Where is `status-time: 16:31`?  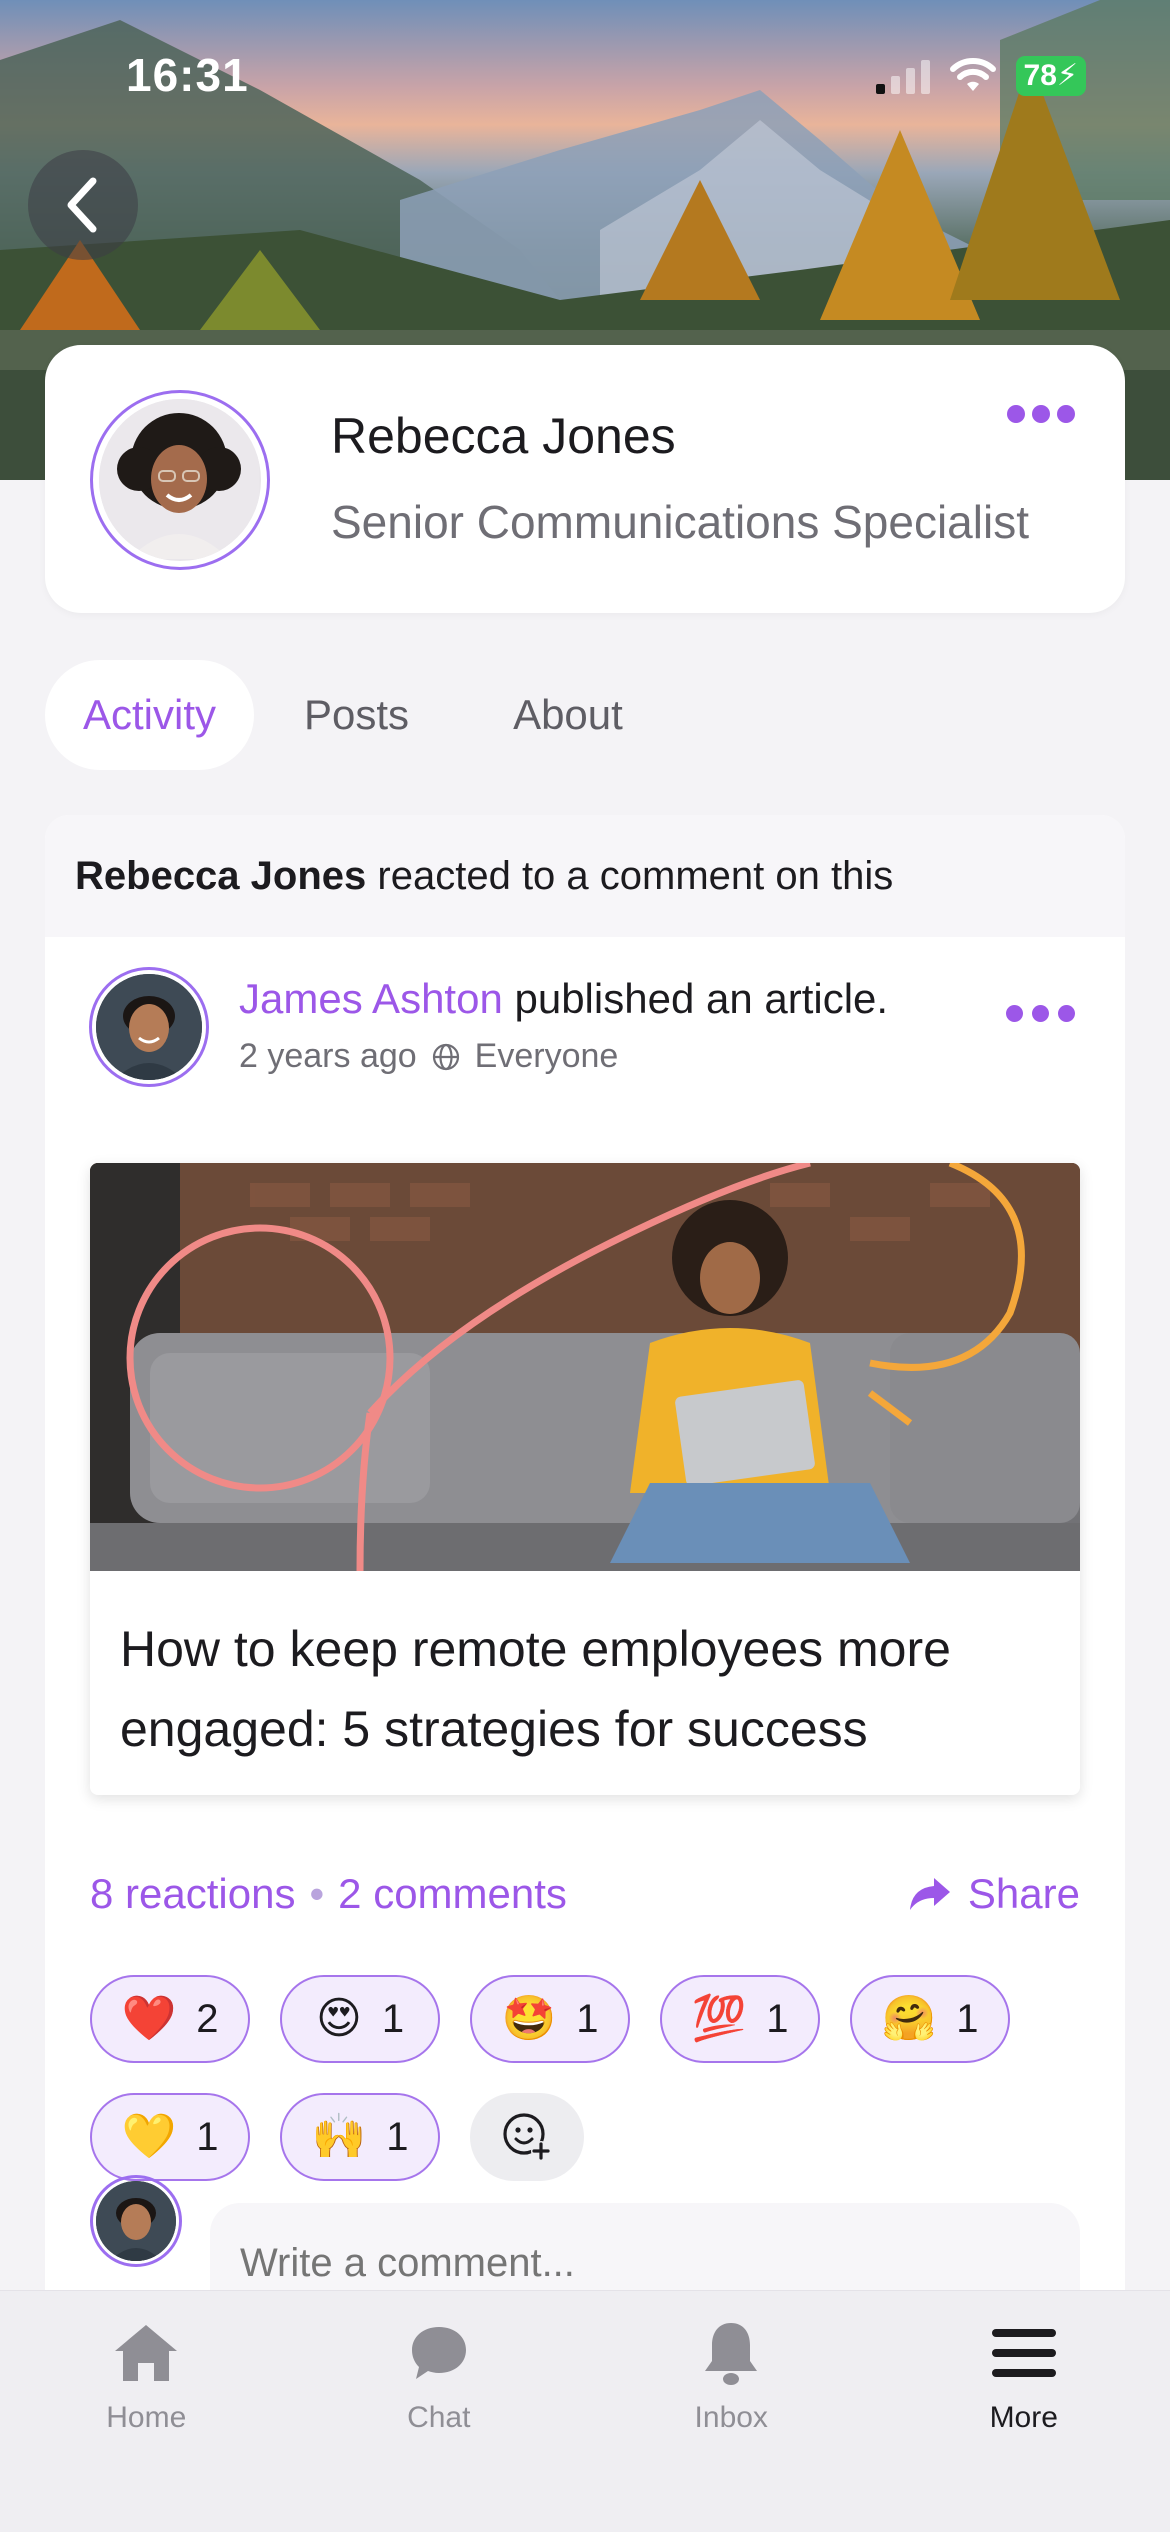
status-time: 16:31 is located at coordinates (187, 75).